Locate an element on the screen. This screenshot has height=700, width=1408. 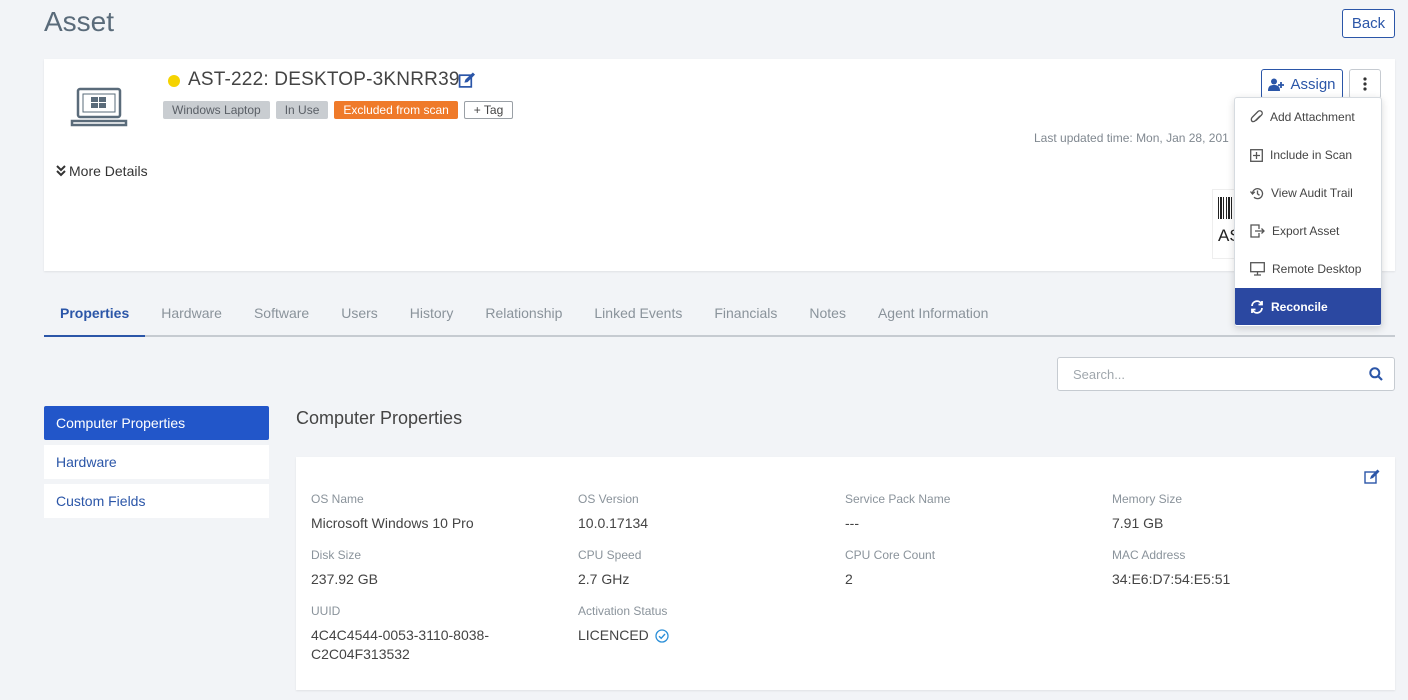
prop-value: LICENCED is located at coordinates (613, 635).